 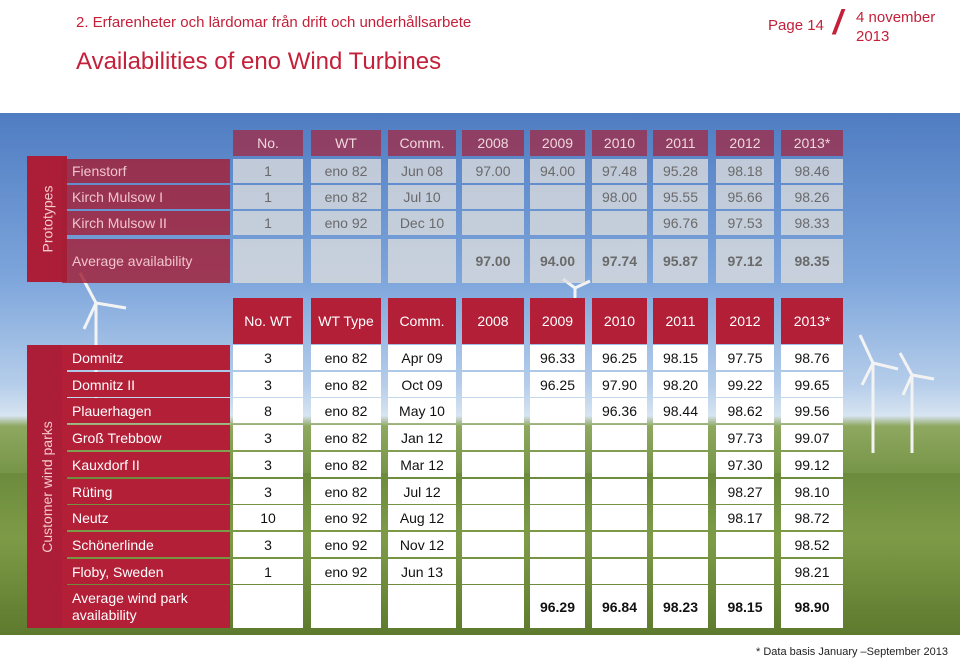 I want to click on customer-table-cell: Nov 12, so click(x=422, y=544).